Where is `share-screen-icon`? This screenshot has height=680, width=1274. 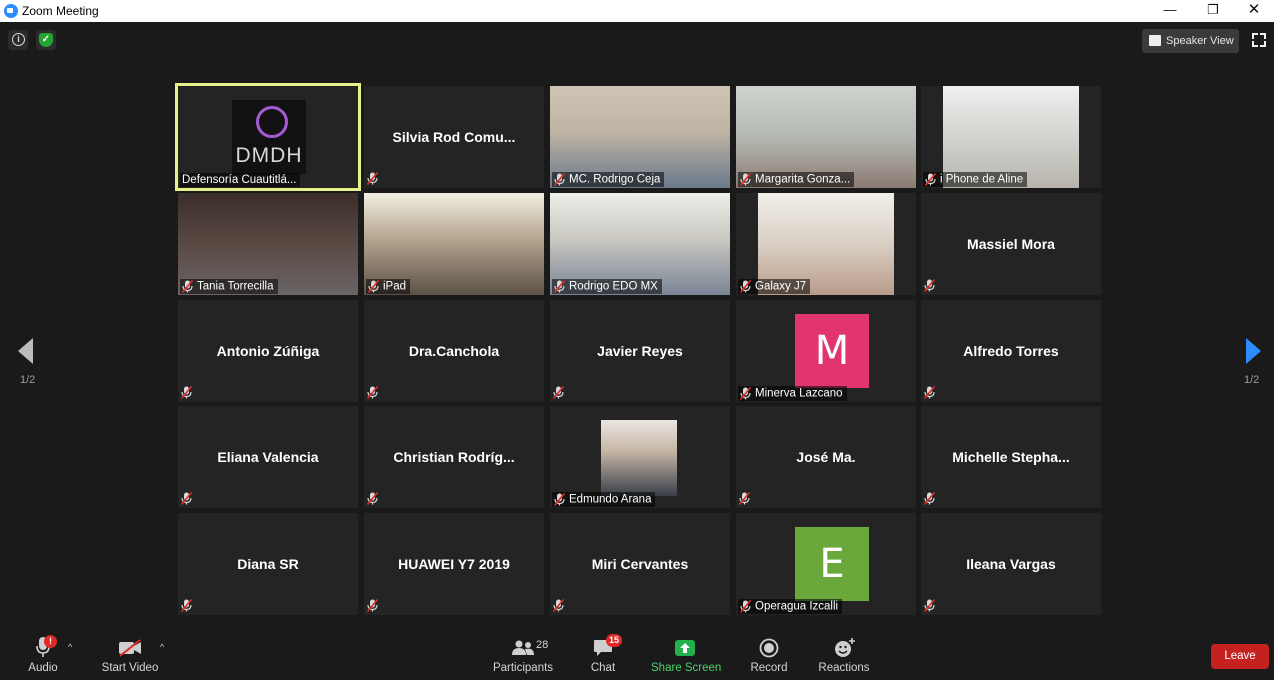
share-screen-icon is located at coordinates (685, 648).